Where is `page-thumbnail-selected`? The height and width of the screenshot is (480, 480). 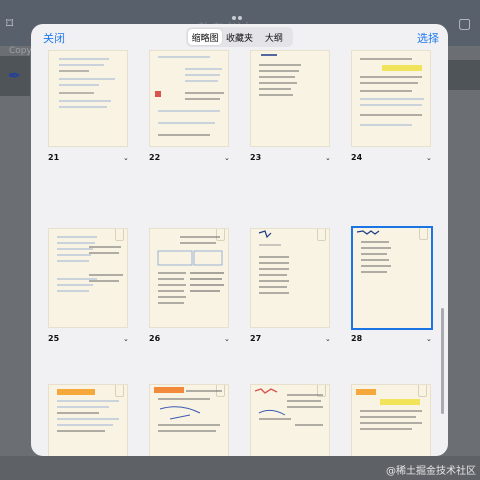 page-thumbnail-selected is located at coordinates (392, 278).